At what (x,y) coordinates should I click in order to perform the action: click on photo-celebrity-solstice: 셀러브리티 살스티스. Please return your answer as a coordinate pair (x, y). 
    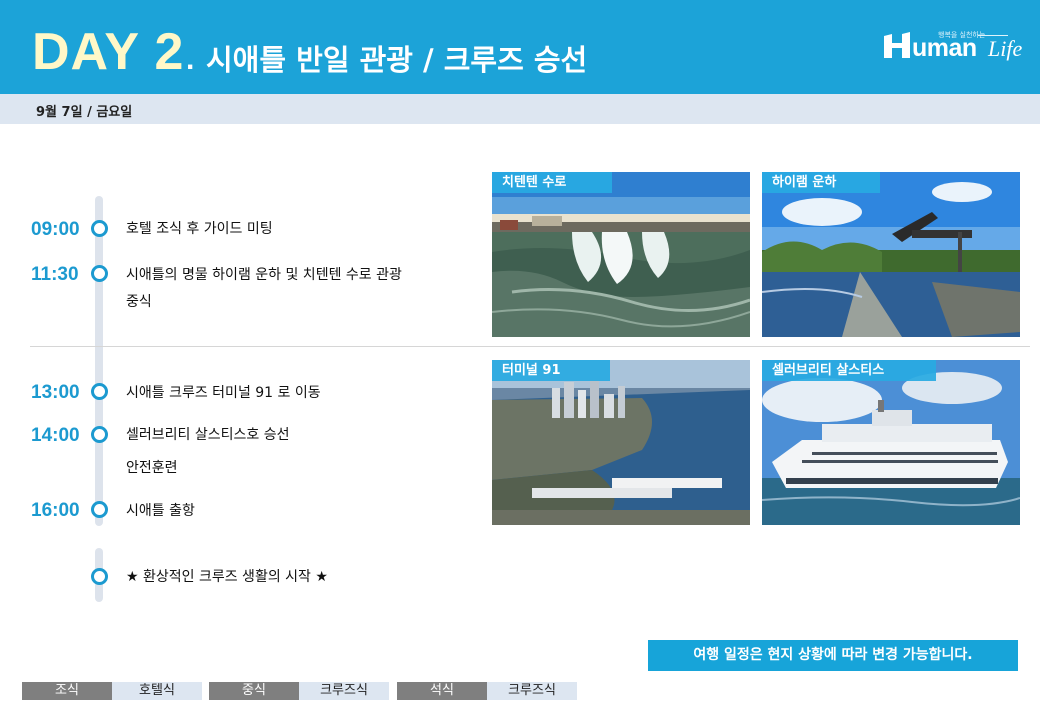
    Looking at the image, I should click on (891, 442).